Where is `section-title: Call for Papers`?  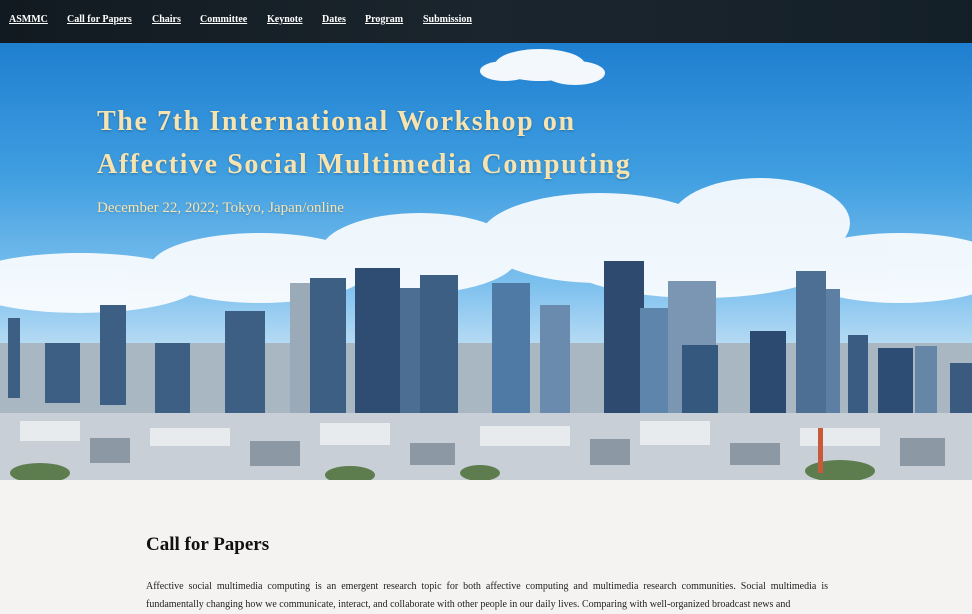
section-title: Call for Papers is located at coordinates (208, 544).